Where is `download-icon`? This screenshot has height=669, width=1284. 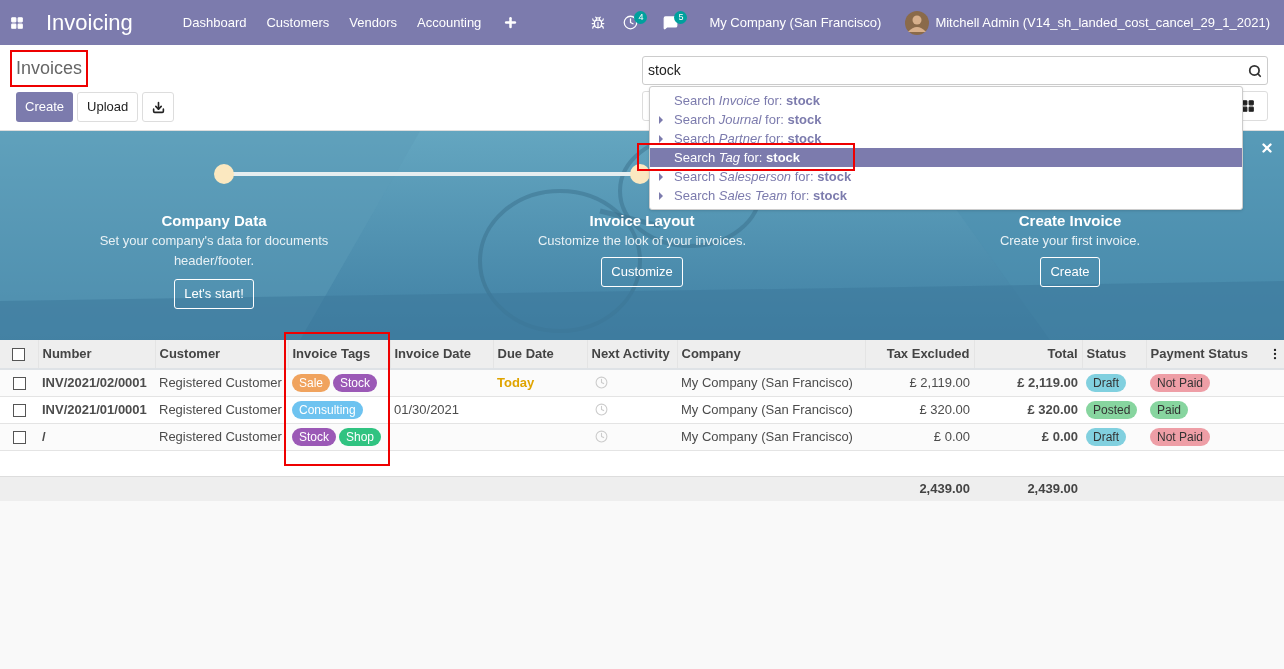 download-icon is located at coordinates (158, 107).